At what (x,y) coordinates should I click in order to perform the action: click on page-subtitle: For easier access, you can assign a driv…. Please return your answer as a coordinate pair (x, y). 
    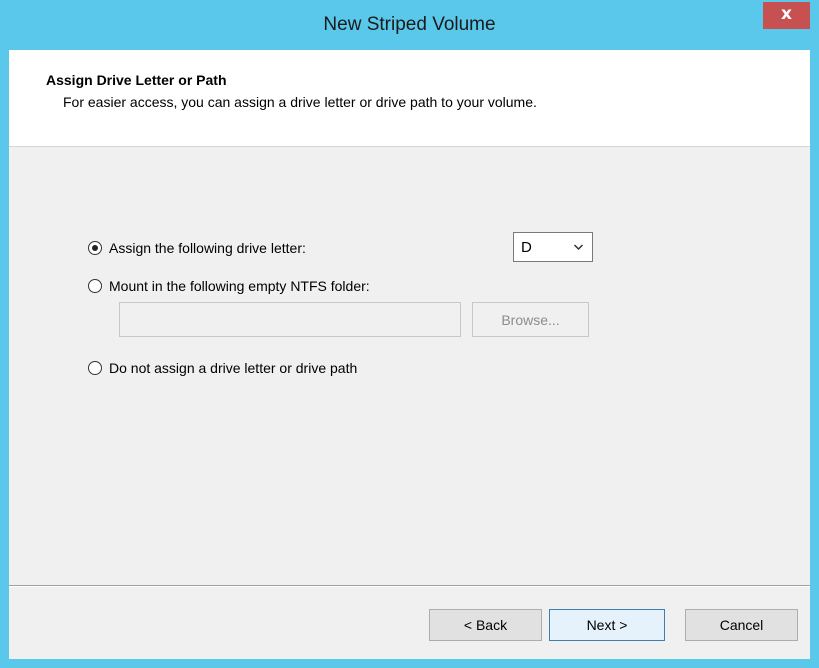
    Looking at the image, I should click on (300, 102).